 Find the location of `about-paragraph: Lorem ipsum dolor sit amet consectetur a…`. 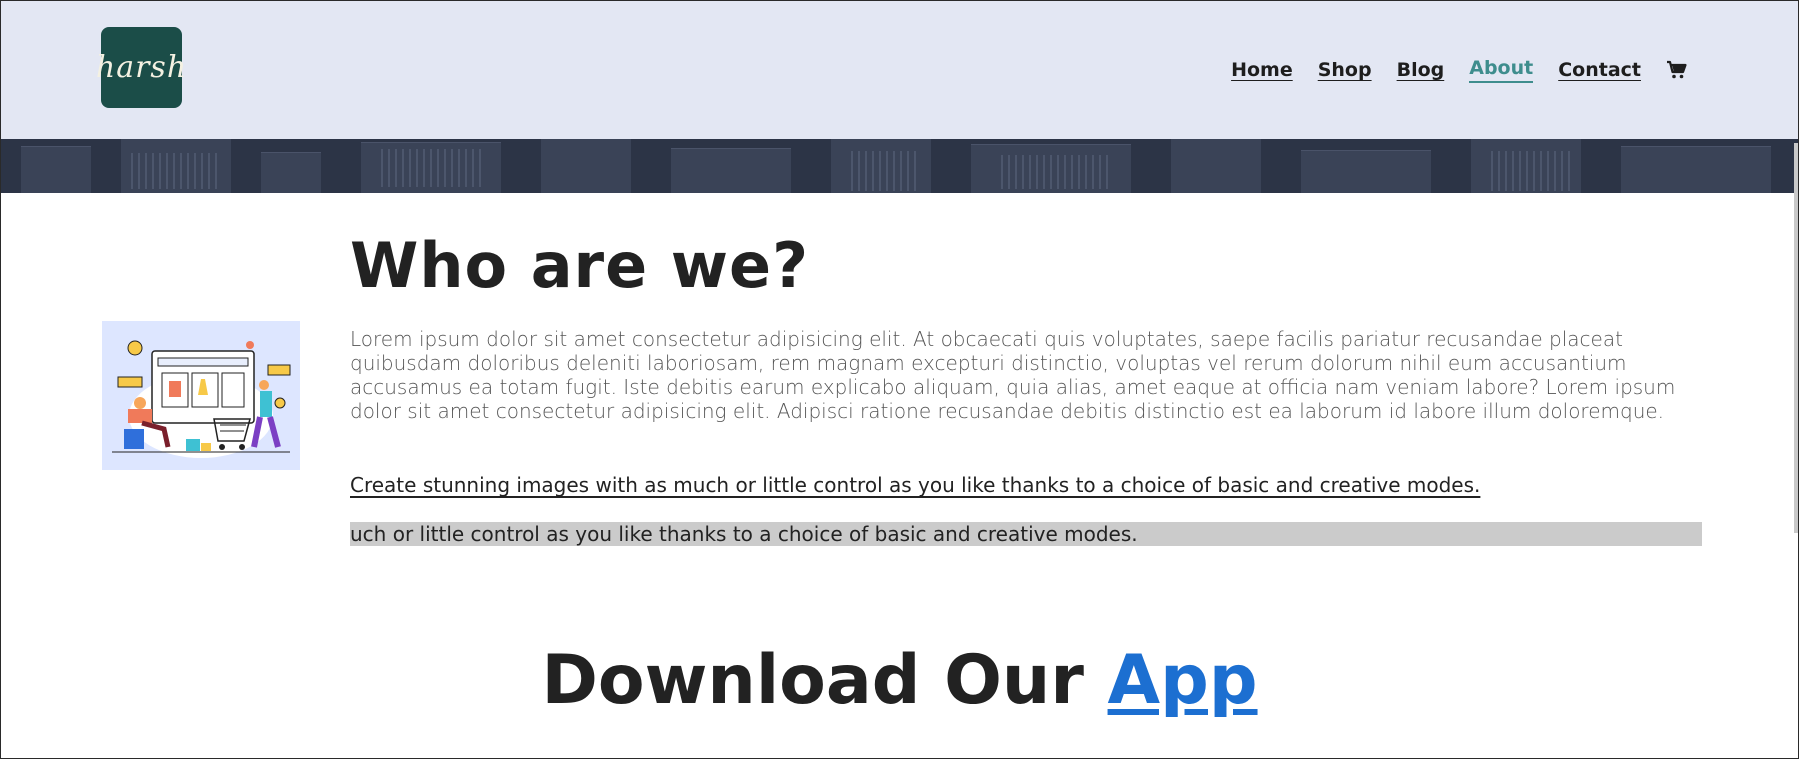

about-paragraph: Lorem ipsum dolor sit amet consectetur a… is located at coordinates (1013, 375).